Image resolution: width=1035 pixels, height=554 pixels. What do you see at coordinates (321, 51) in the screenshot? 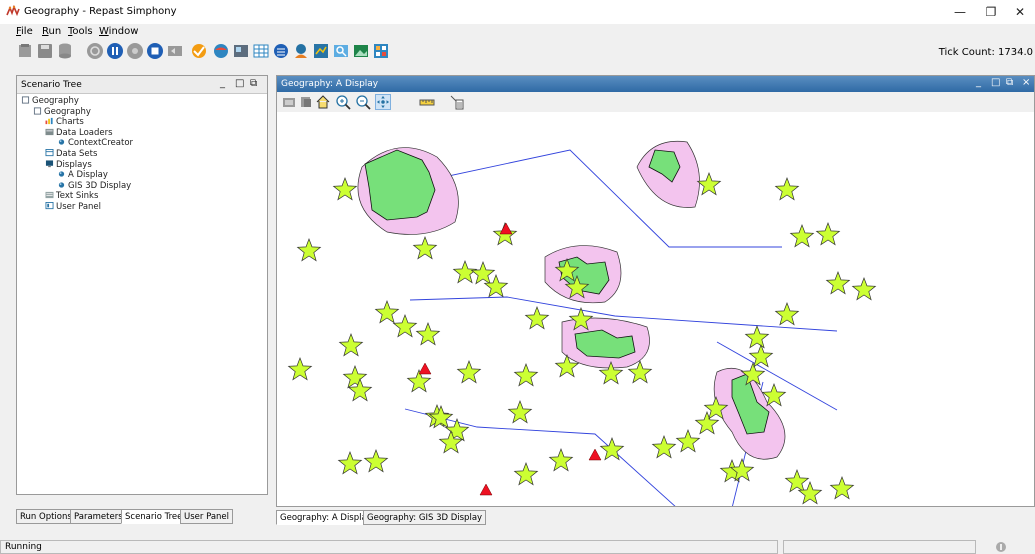
I see `chart-tool-icon` at bounding box center [321, 51].